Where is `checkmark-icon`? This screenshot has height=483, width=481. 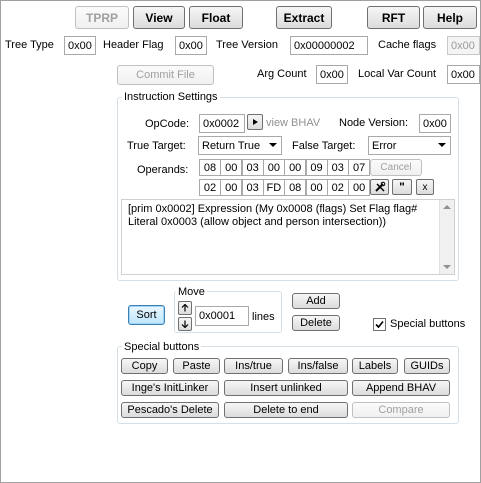 checkmark-icon is located at coordinates (379, 324).